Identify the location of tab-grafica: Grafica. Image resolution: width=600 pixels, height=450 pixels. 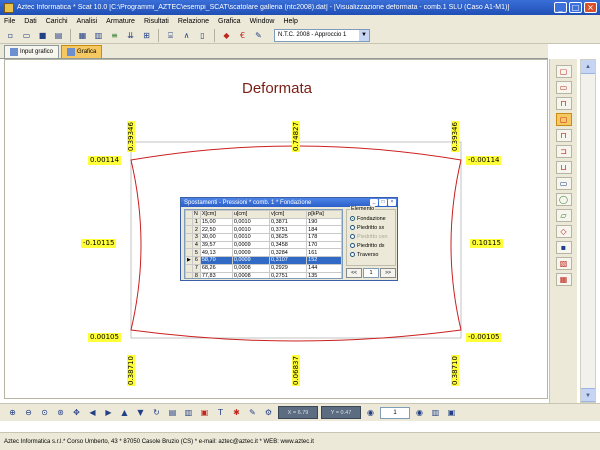
(82, 51).